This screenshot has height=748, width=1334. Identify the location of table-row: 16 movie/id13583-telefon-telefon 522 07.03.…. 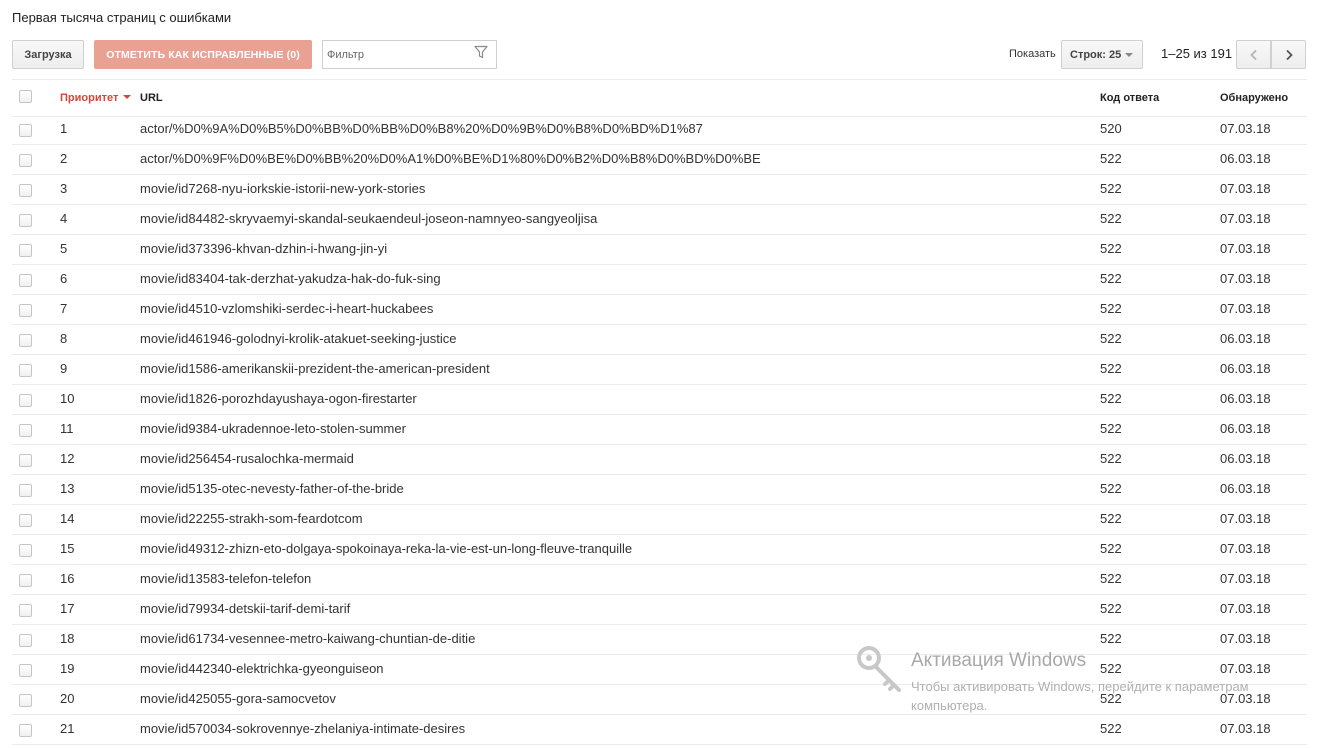
(667, 580).